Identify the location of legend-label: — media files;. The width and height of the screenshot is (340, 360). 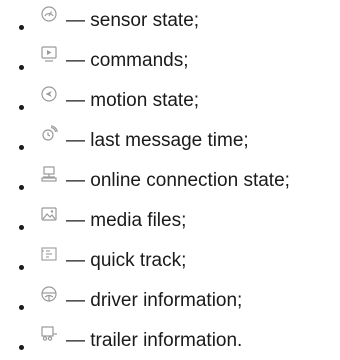
(126, 220).